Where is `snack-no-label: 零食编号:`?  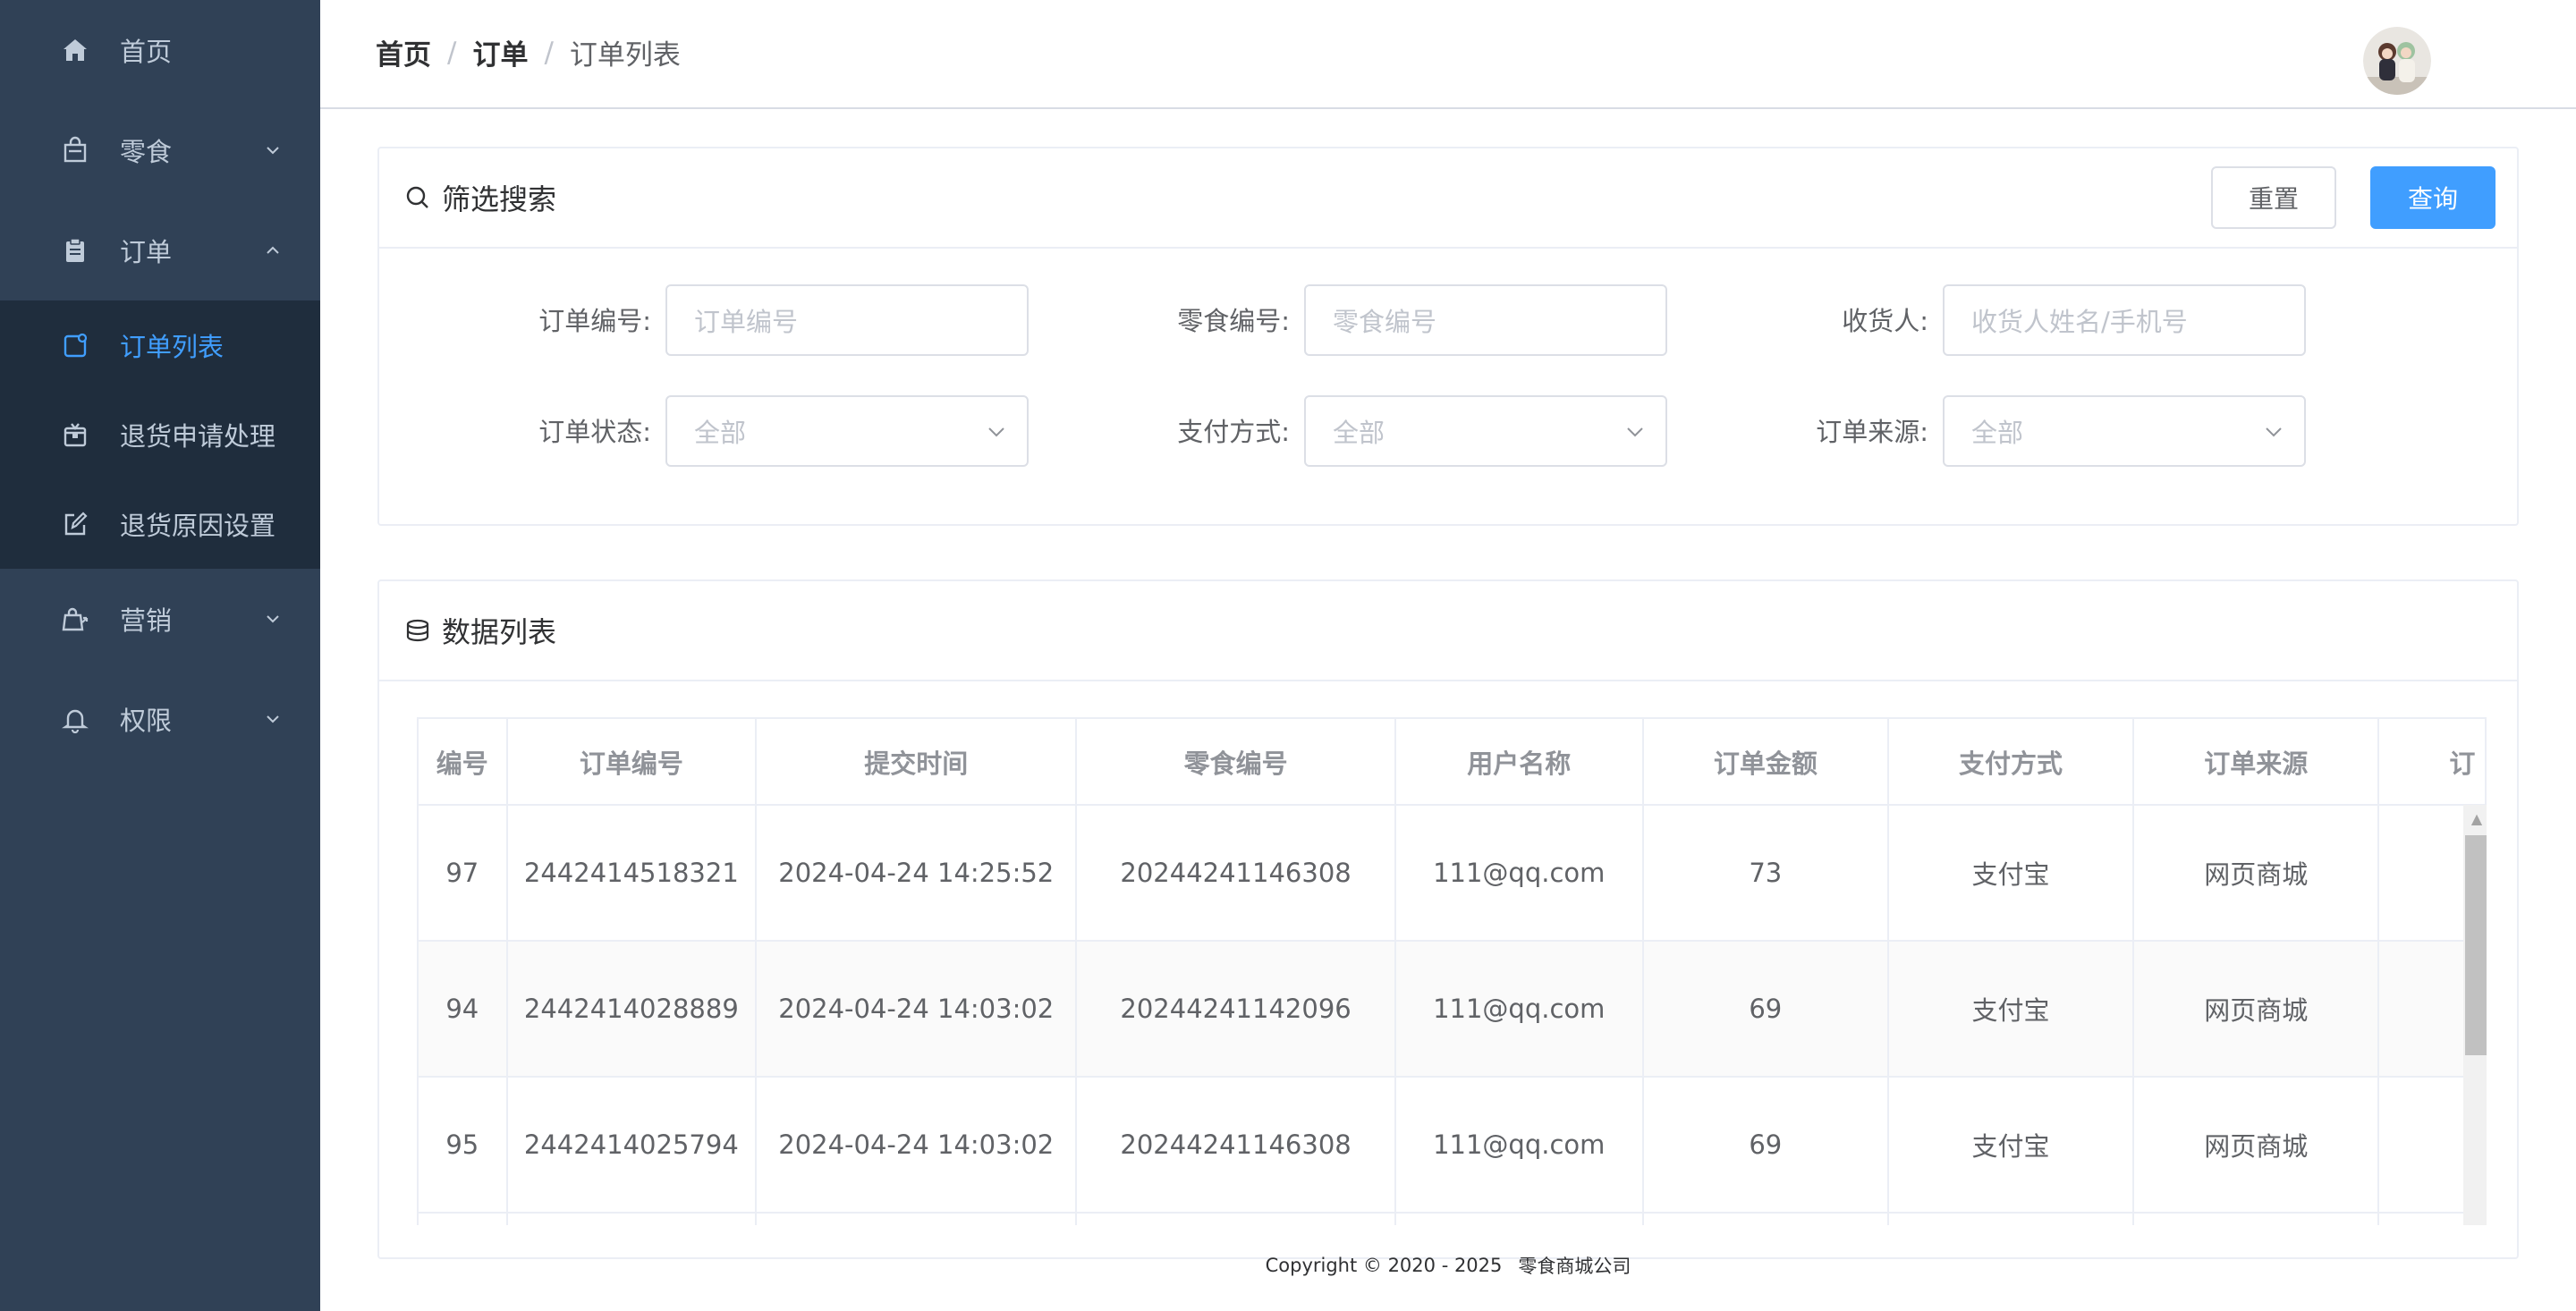 snack-no-label: 零食编号: is located at coordinates (1233, 321).